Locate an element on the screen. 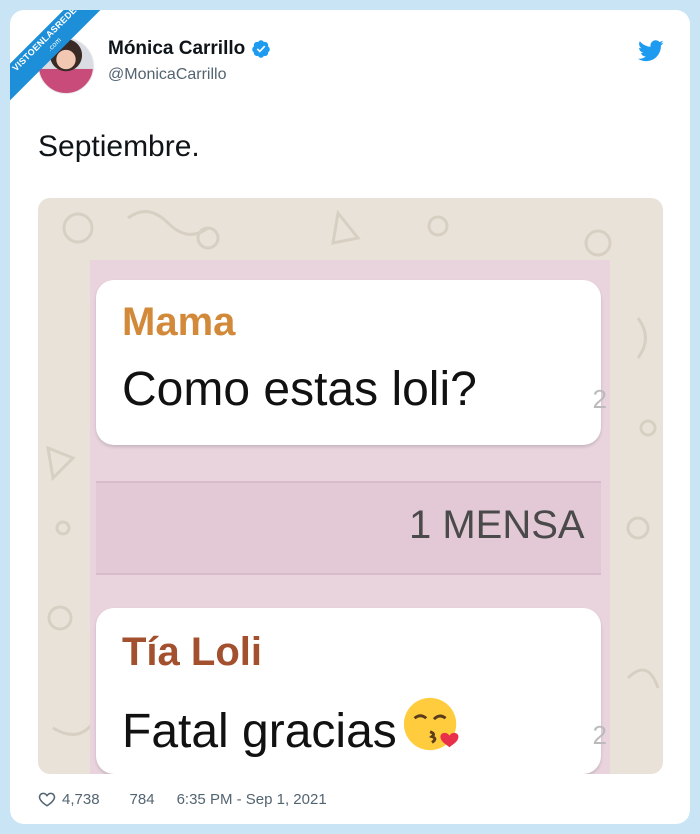 This screenshot has width=700, height=834. tweet-text: Septiembre. is located at coordinates (119, 146).